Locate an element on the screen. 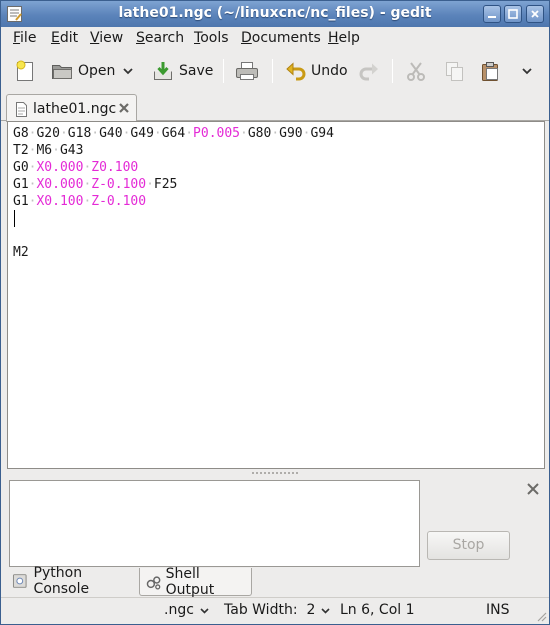 The height and width of the screenshot is (625, 550). menu-file: File is located at coordinates (24, 38).